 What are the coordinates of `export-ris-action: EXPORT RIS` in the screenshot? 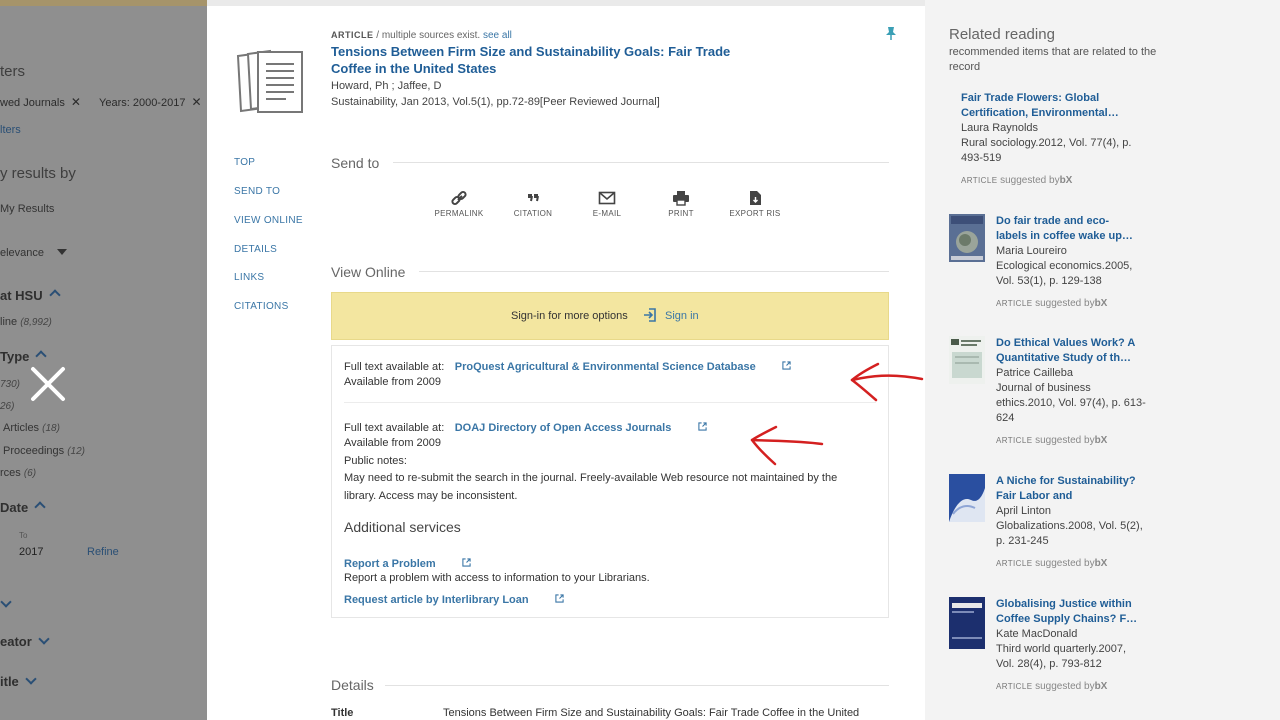 It's located at (755, 204).